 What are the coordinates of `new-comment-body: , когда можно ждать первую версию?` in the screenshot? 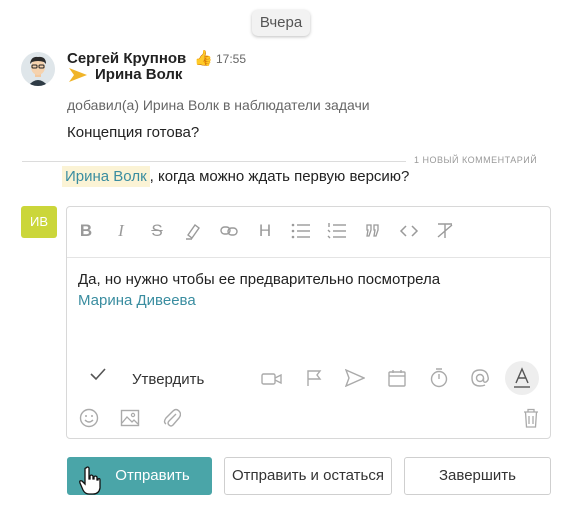 It's located at (279, 176).